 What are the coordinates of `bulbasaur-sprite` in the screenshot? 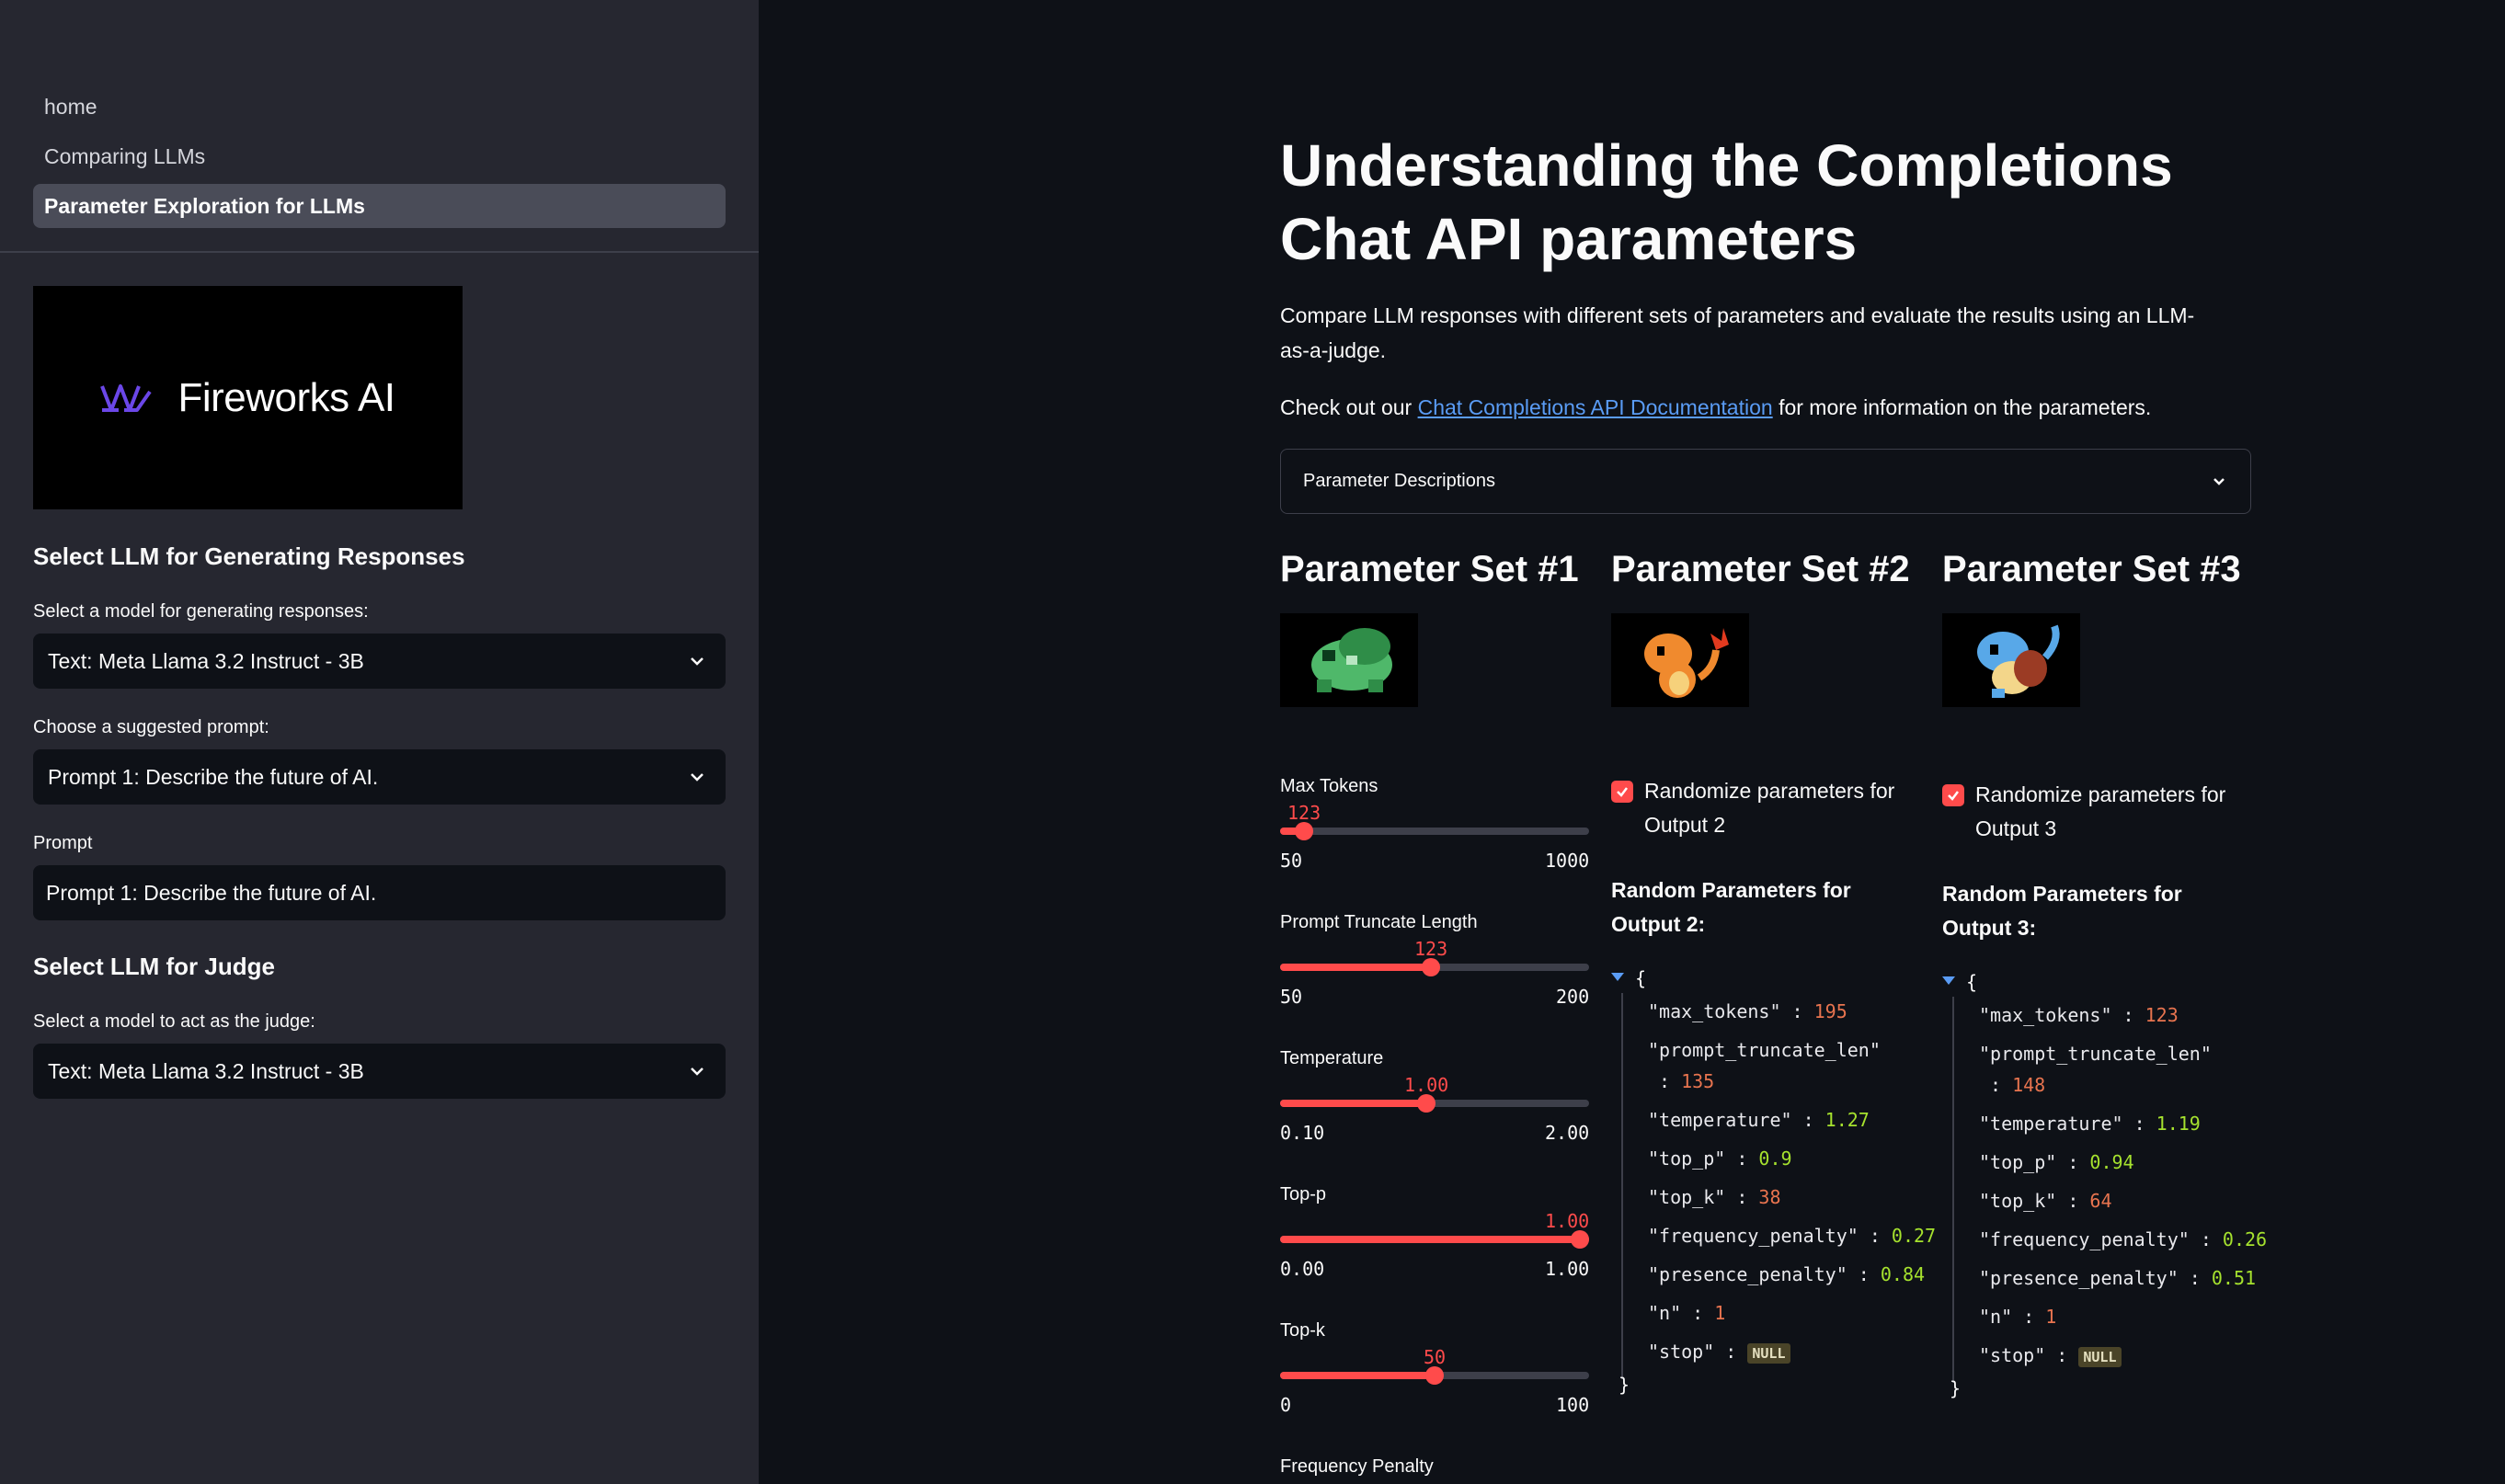 It's located at (1349, 660).